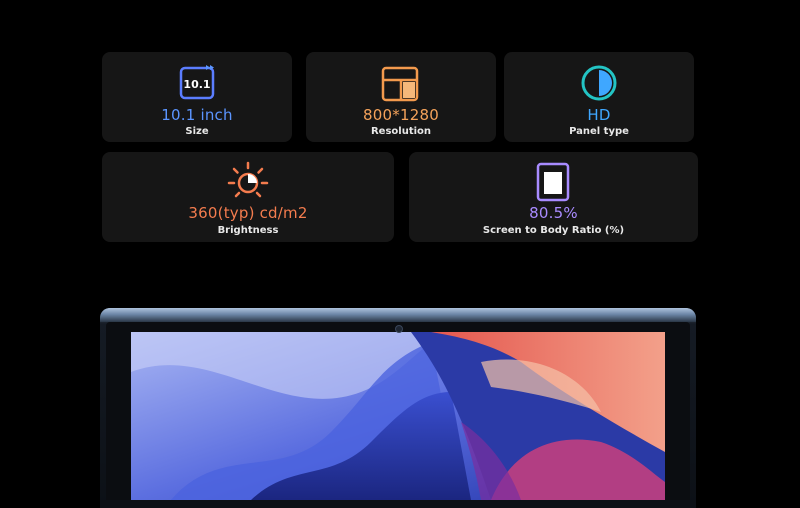 This screenshot has height=508, width=800. I want to click on brightness-icon, so click(248, 179).